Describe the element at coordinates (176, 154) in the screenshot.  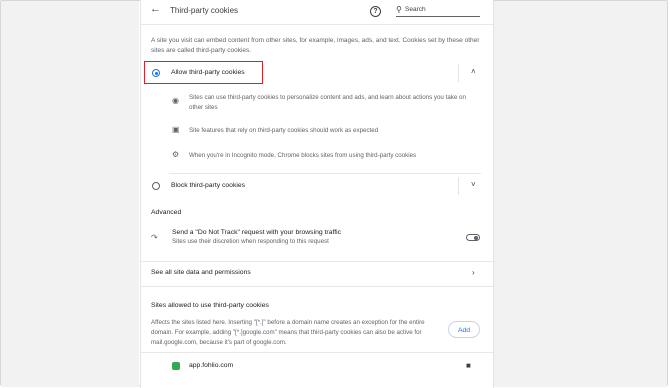
I see `incognito-icon: ⚙` at that location.